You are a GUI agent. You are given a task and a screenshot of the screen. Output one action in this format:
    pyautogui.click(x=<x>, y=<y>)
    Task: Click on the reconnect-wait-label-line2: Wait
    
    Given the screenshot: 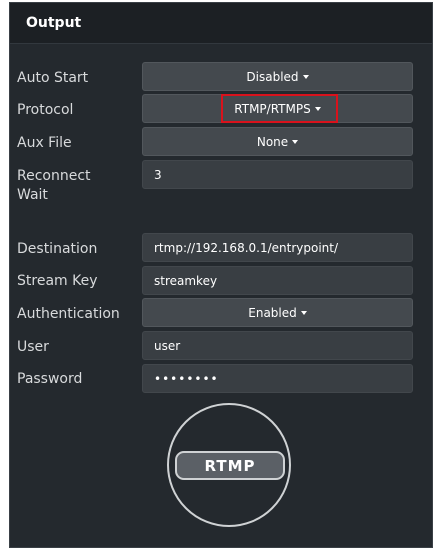 What is the action you would take?
    pyautogui.click(x=32, y=195)
    